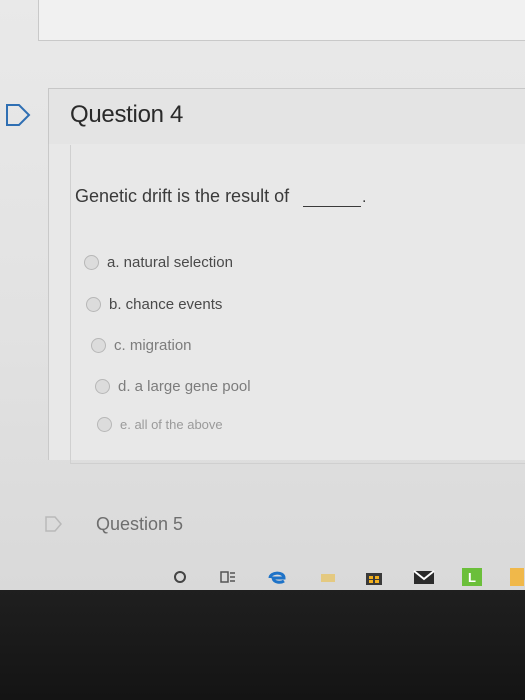 The width and height of the screenshot is (525, 700). I want to click on option-a: a. natural selection, so click(158, 262).